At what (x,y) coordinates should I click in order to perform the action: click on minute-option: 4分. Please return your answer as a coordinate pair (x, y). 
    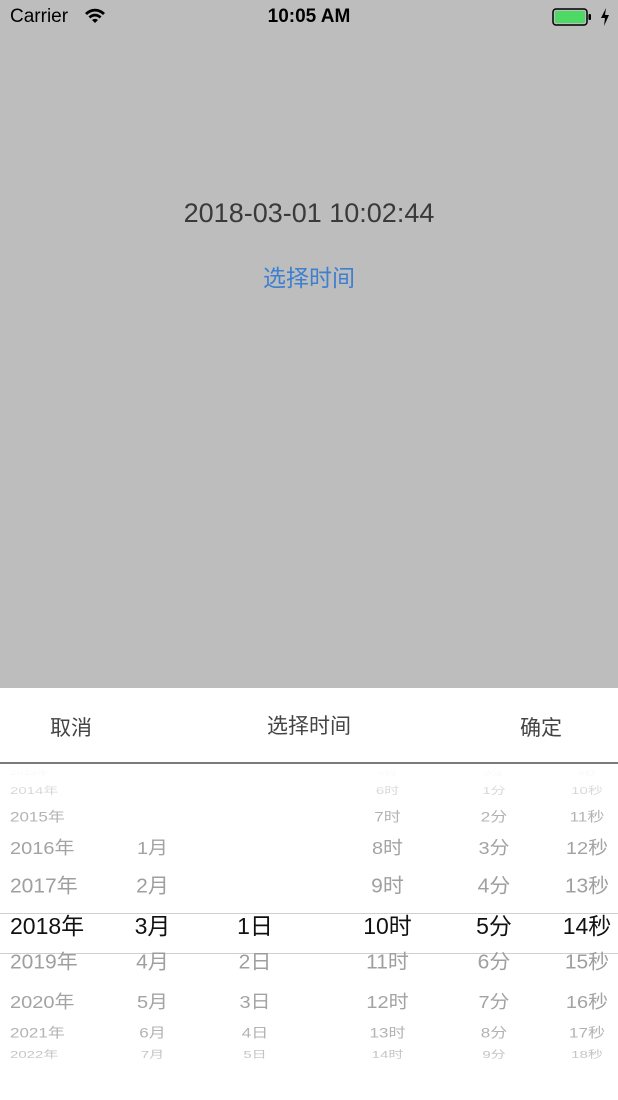
    Looking at the image, I should click on (494, 885).